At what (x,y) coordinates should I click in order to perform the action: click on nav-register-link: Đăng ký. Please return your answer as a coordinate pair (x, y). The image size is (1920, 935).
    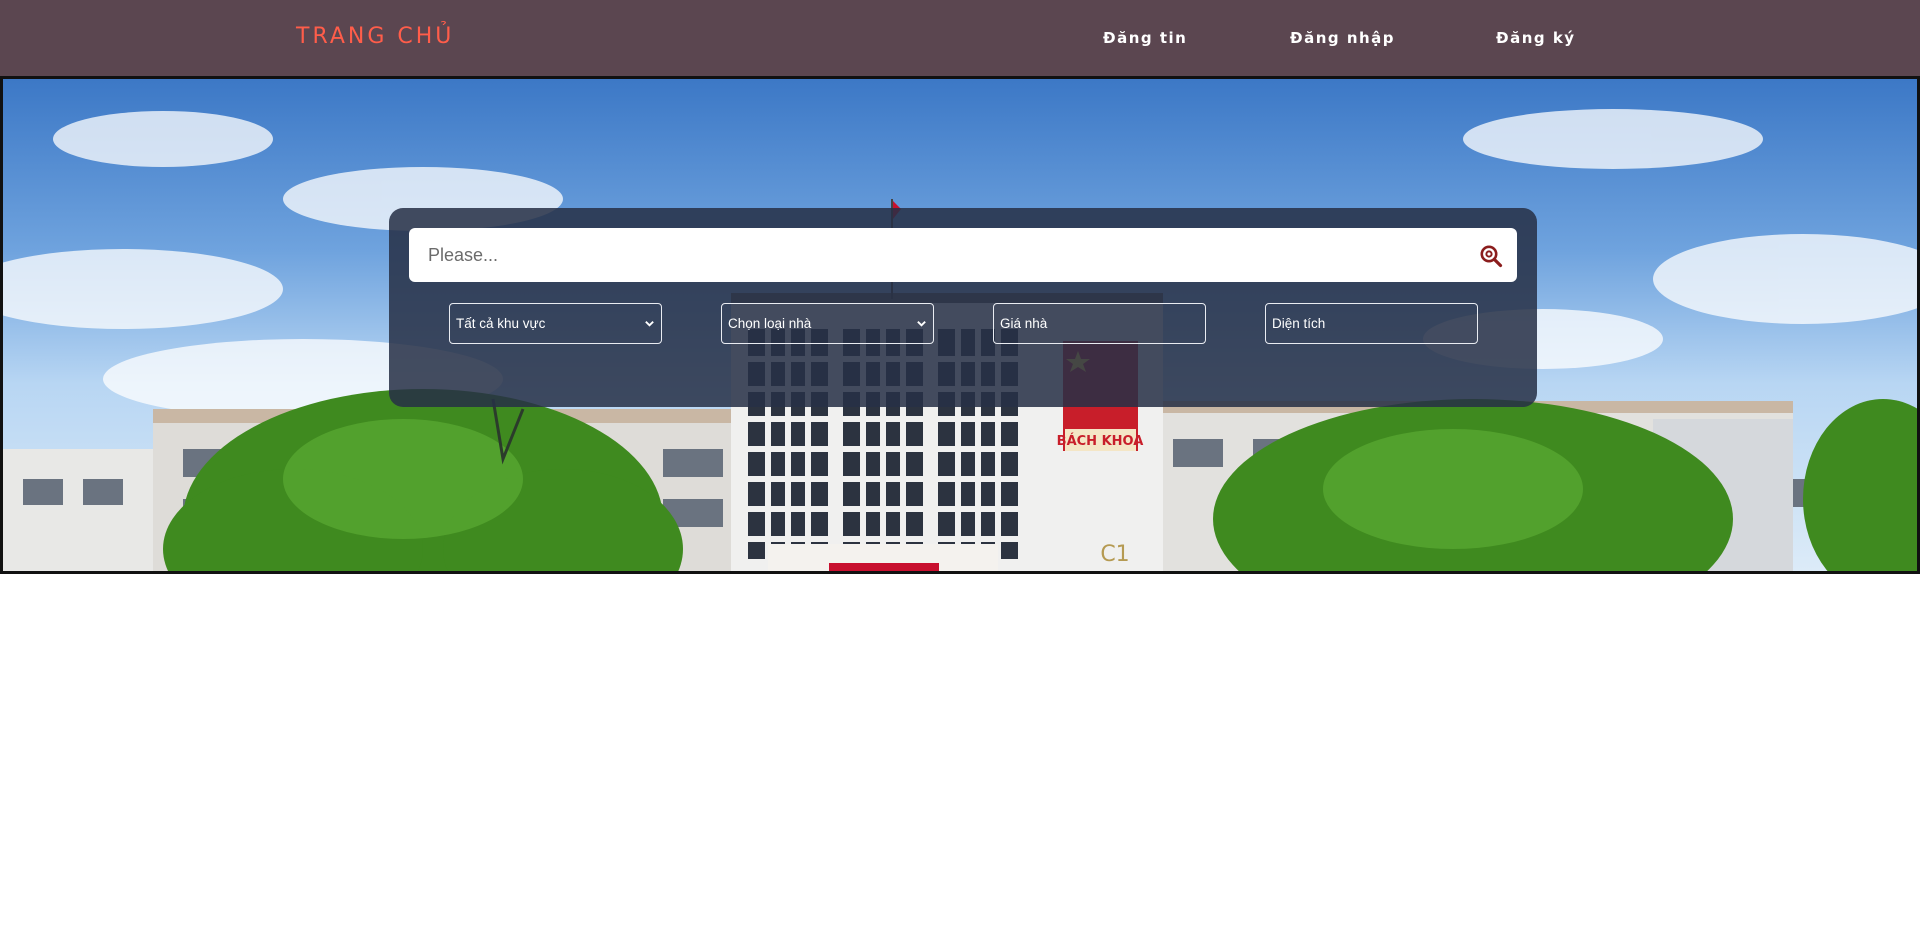
    Looking at the image, I should click on (1536, 38).